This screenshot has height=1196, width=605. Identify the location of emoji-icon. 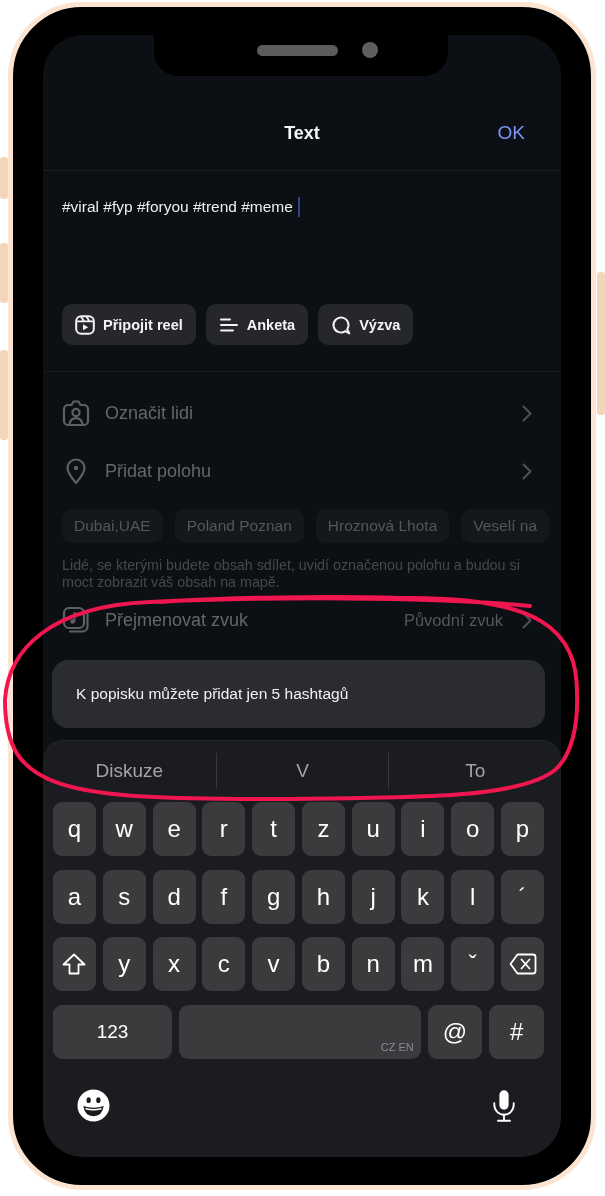
(93, 1105).